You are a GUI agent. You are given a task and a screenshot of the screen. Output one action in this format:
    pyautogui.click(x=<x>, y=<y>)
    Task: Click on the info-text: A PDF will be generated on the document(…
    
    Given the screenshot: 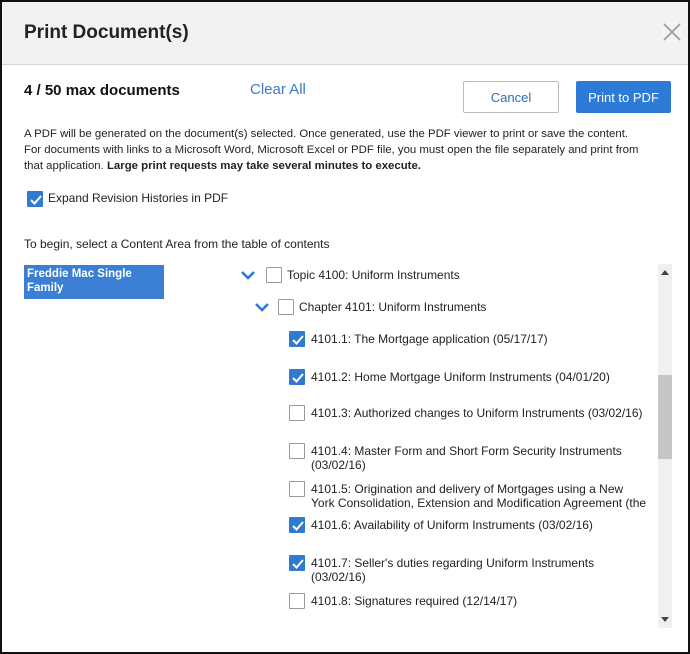 What is the action you would take?
    pyautogui.click(x=349, y=150)
    